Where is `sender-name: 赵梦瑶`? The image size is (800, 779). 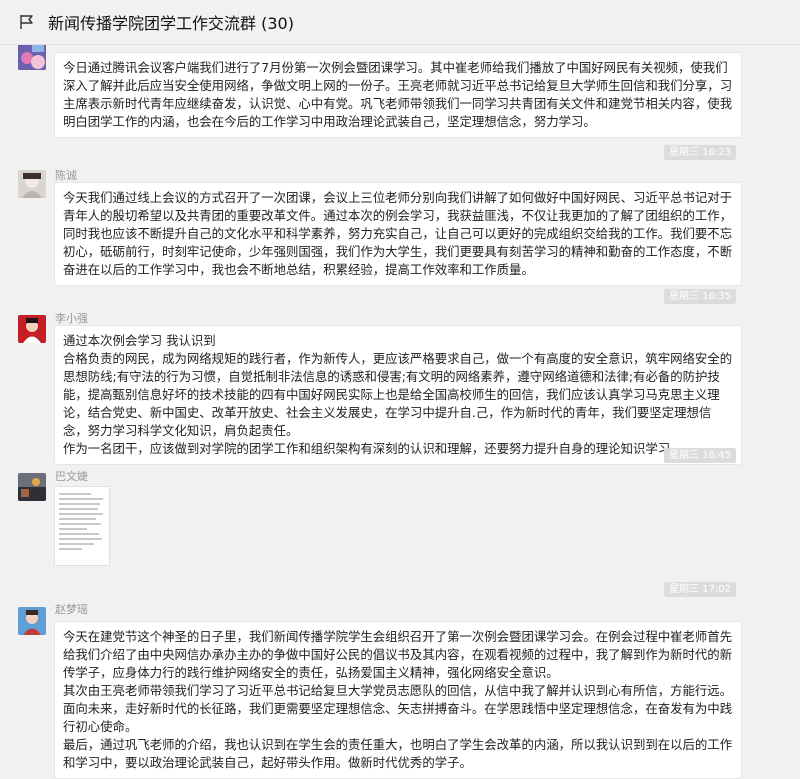
sender-name: 赵梦瑶 is located at coordinates (71, 609).